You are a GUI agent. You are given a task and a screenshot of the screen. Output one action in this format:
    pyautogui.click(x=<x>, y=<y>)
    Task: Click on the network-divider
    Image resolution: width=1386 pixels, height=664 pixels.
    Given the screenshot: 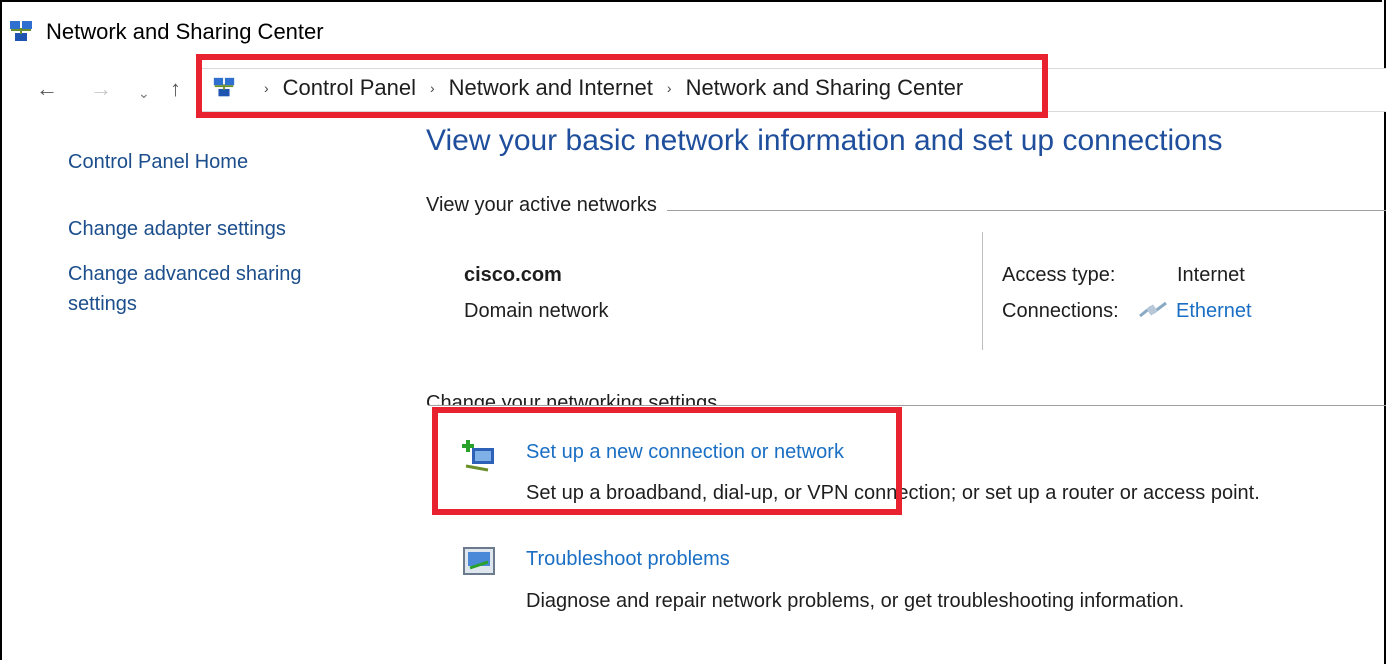 What is the action you would take?
    pyautogui.click(x=982, y=291)
    